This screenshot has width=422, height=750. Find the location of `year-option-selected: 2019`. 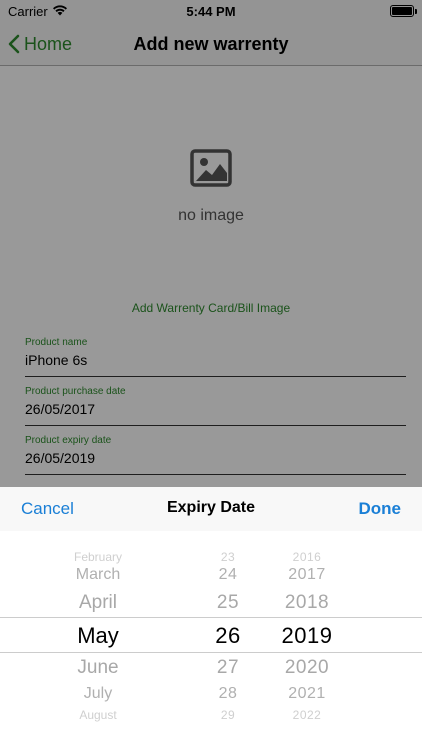

year-option-selected: 2019 is located at coordinates (307, 636).